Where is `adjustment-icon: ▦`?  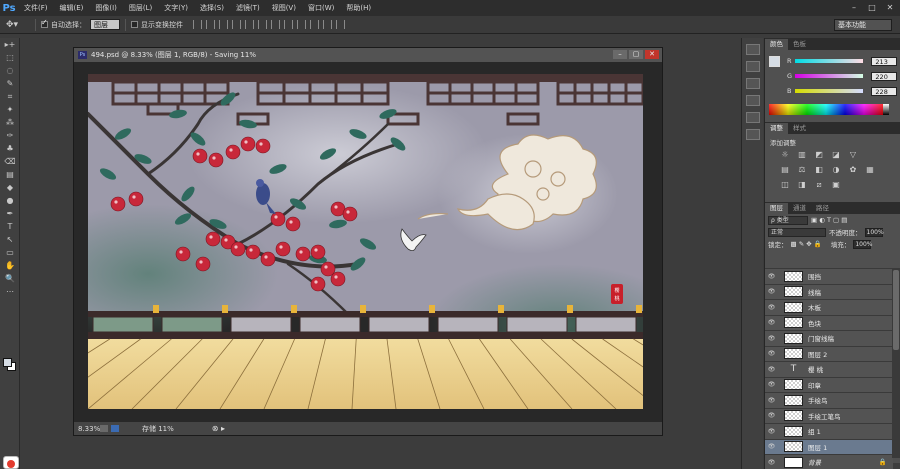 adjustment-icon: ▦ is located at coordinates (870, 170).